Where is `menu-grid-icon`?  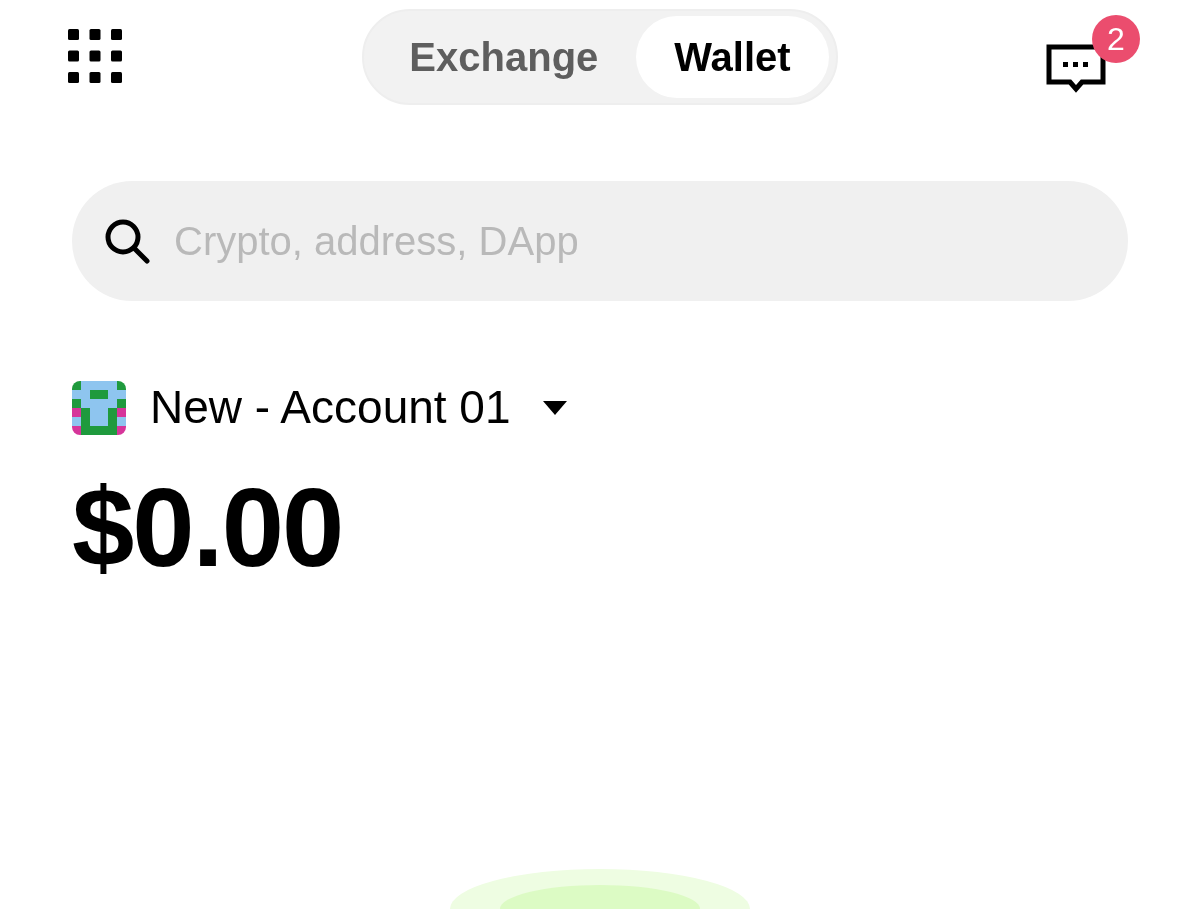 menu-grid-icon is located at coordinates (96, 57).